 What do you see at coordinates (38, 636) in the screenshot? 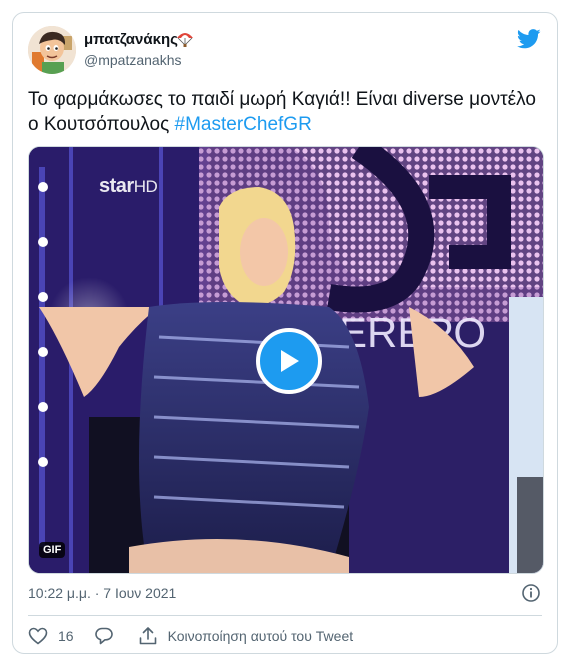
I see `heart-icon` at bounding box center [38, 636].